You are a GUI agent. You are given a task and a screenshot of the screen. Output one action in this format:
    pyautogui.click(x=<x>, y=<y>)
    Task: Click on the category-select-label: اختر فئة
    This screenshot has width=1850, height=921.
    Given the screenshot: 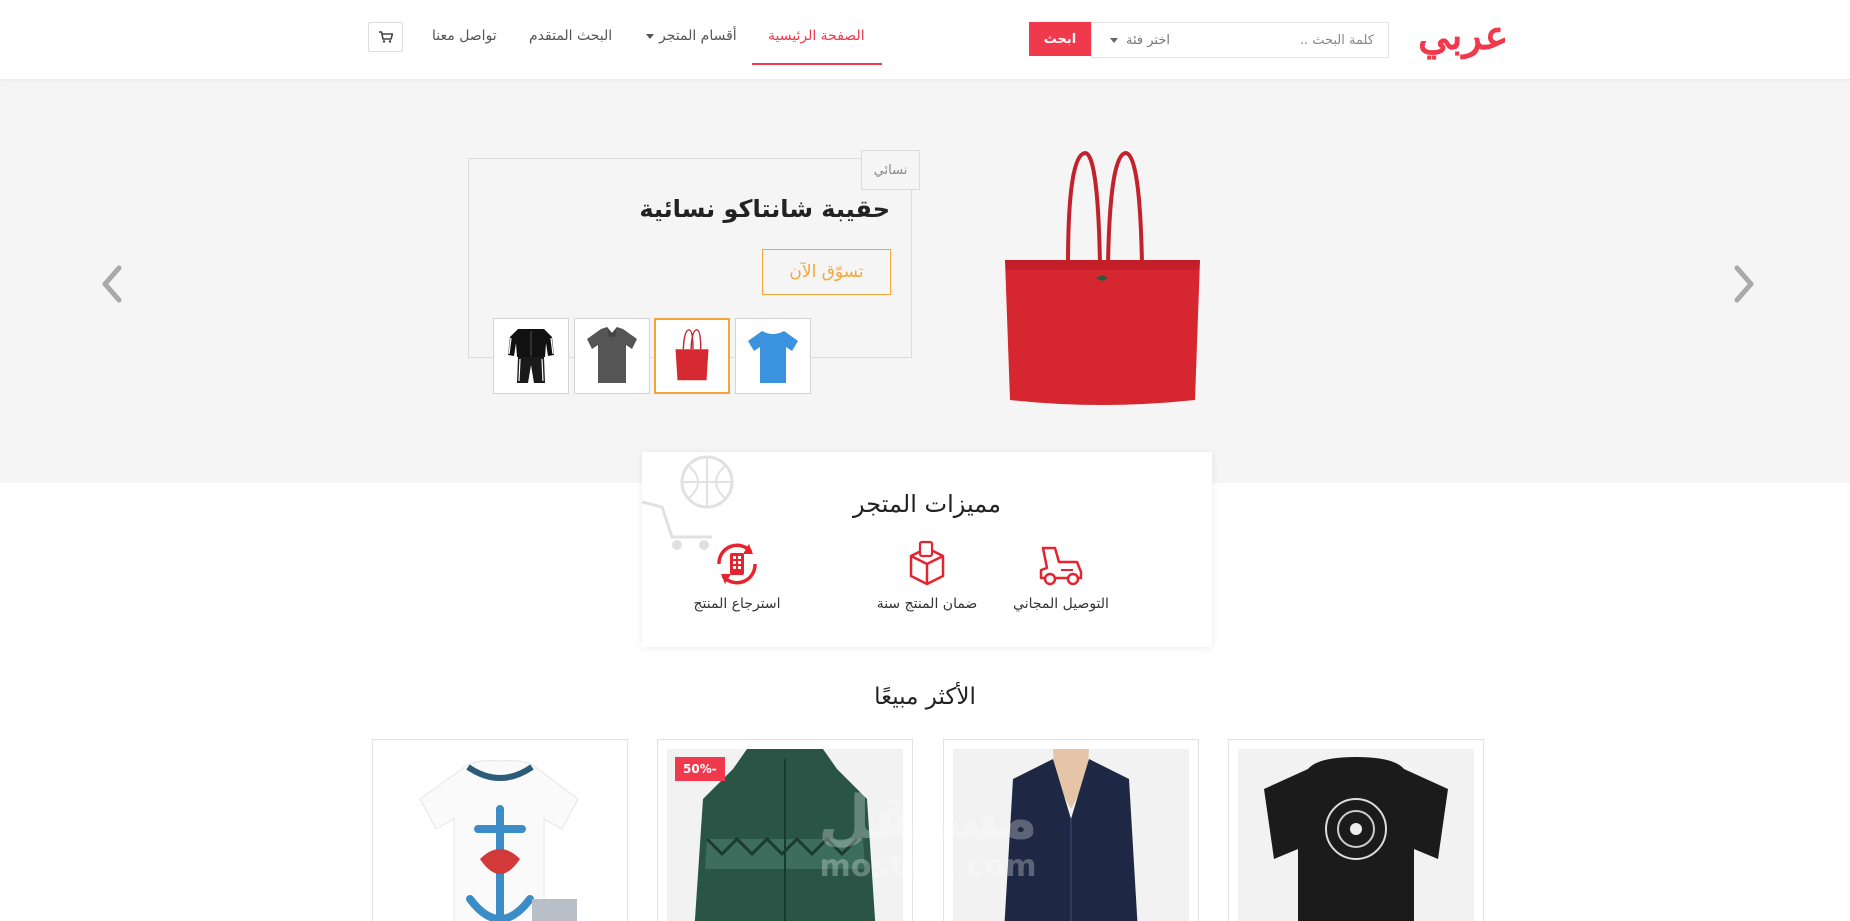 What is the action you would take?
    pyautogui.click(x=1148, y=40)
    